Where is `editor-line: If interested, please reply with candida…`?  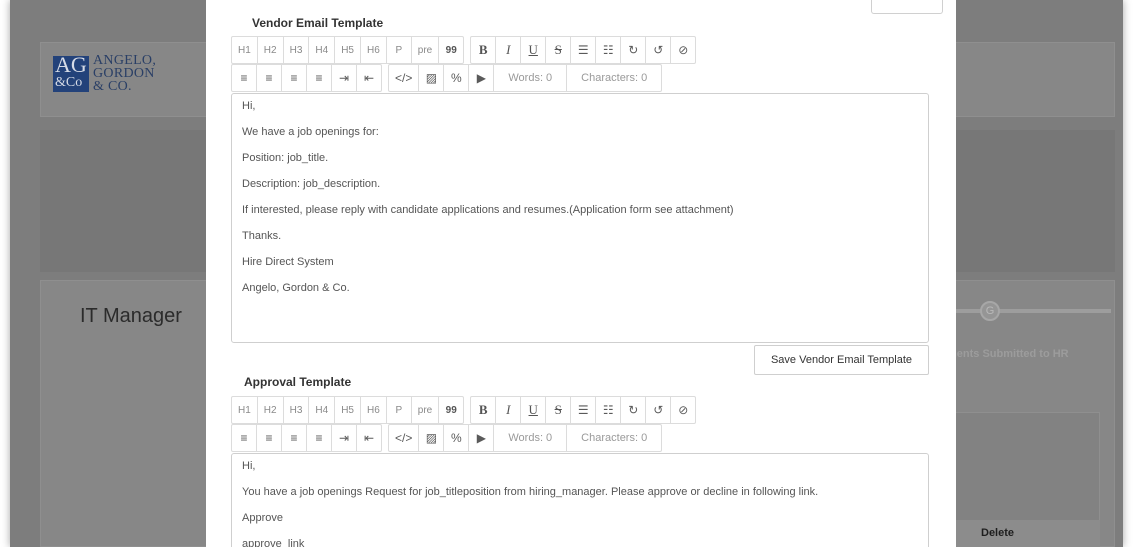
editor-line: If interested, please reply with candida… is located at coordinates (488, 210).